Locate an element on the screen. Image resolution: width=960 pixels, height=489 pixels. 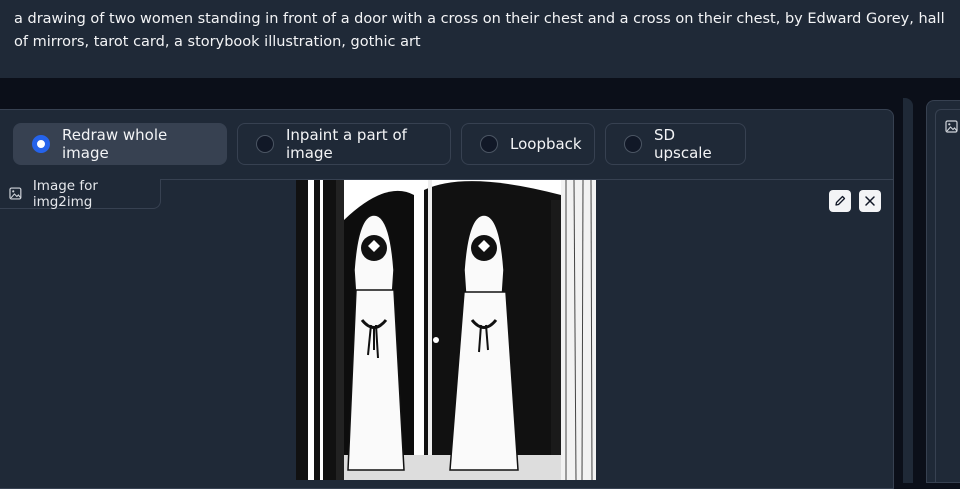
radio-label: Inpaint a part of image is located at coordinates (346, 144).